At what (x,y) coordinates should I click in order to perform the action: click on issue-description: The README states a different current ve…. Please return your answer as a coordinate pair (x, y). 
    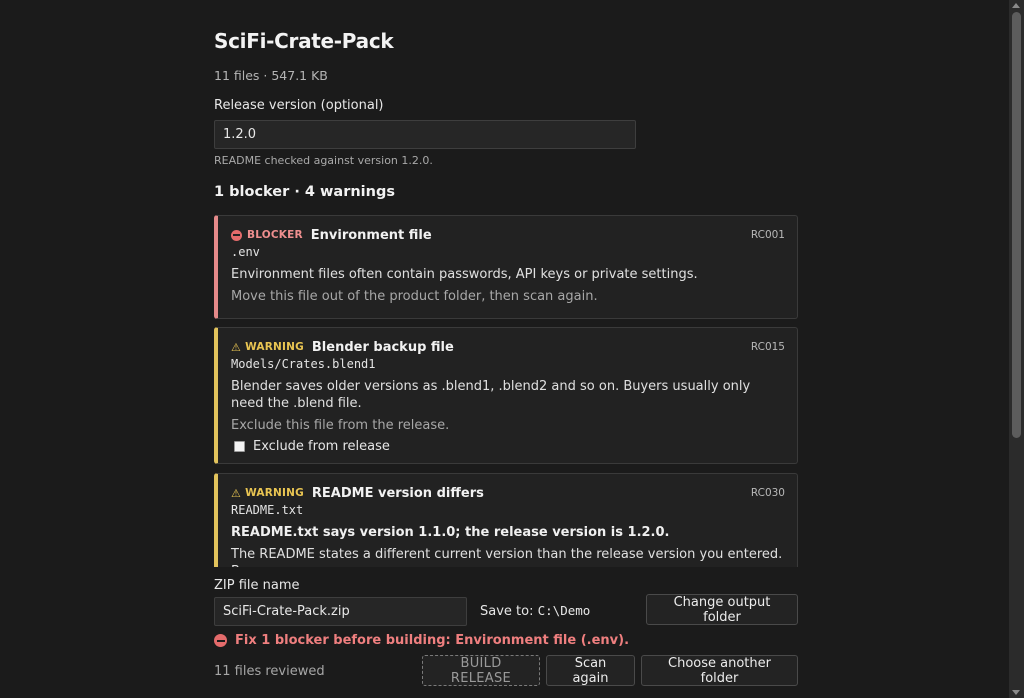
    Looking at the image, I should click on (507, 557).